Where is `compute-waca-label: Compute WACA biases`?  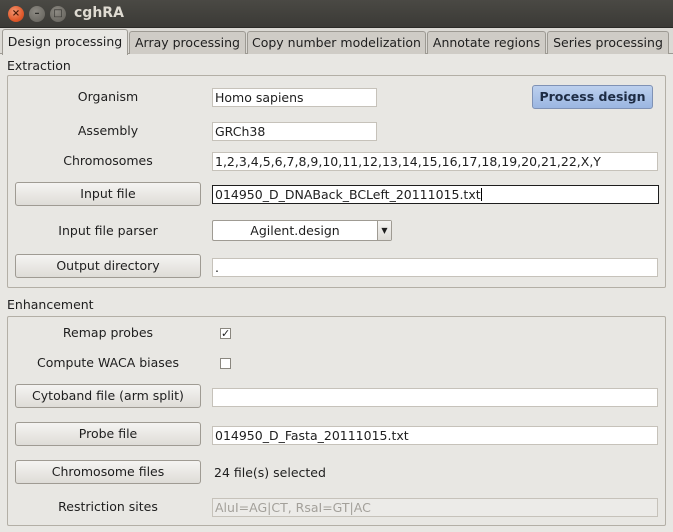 compute-waca-label: Compute WACA biases is located at coordinates (108, 362).